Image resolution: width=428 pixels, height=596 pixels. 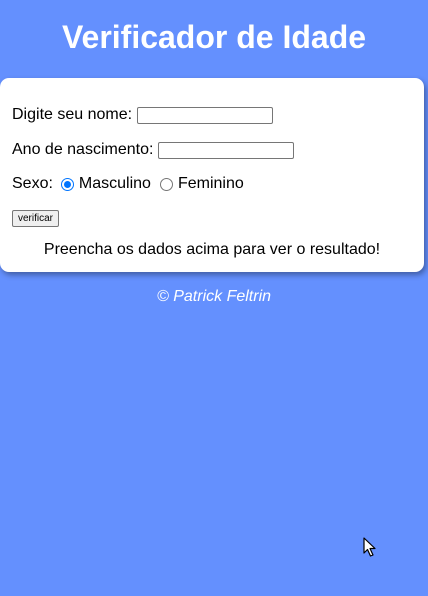 I want to click on name-label: Digite seu nome:, so click(x=72, y=114).